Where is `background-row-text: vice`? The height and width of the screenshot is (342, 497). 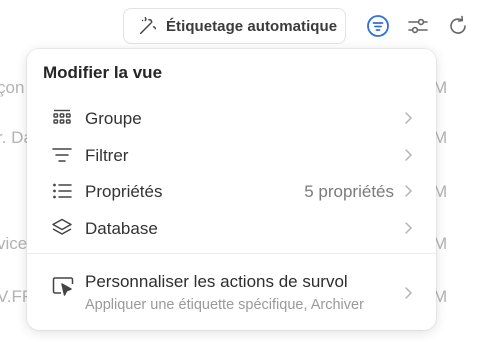
background-row-text: vice is located at coordinates (14, 243).